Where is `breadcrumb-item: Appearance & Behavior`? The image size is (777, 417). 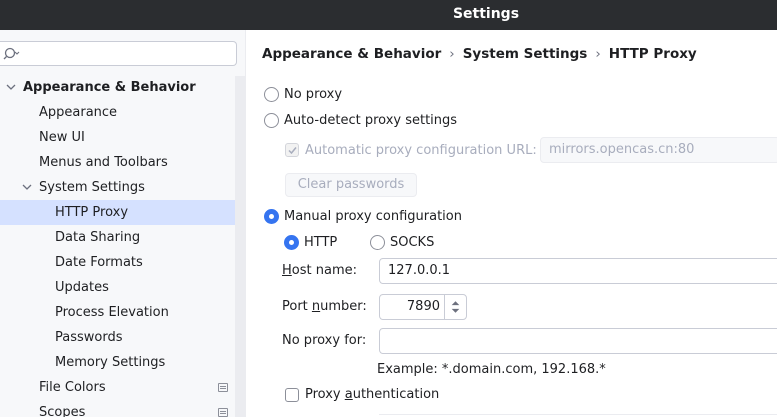
breadcrumb-item: Appearance & Behavior is located at coordinates (351, 54).